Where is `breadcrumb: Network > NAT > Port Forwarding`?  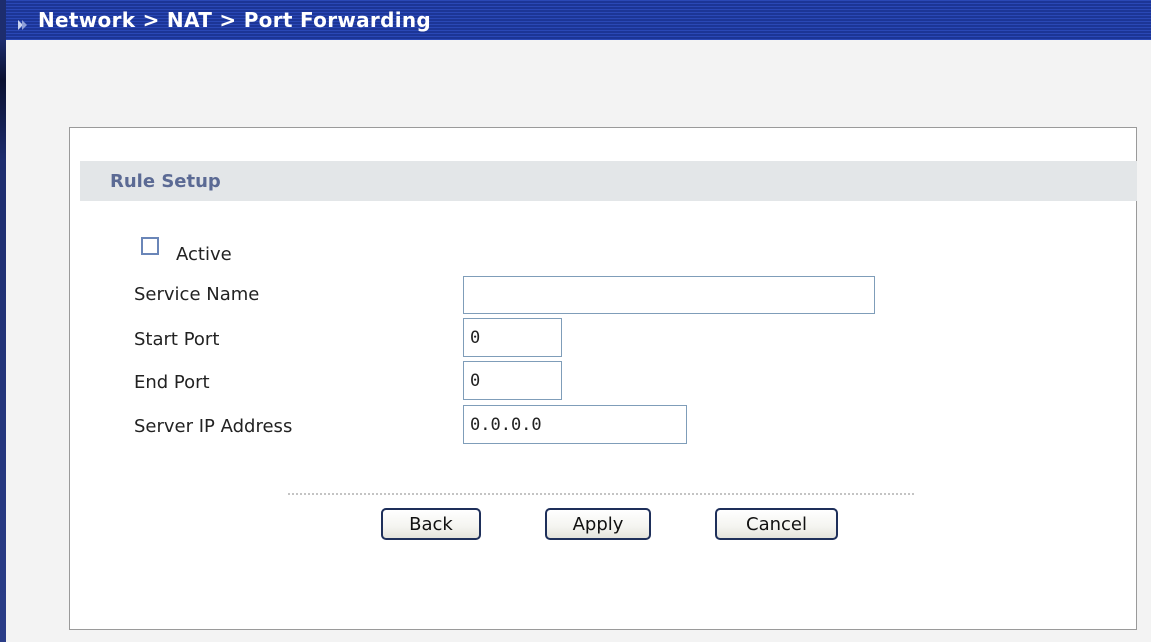
breadcrumb: Network > NAT > Port Forwarding is located at coordinates (235, 20).